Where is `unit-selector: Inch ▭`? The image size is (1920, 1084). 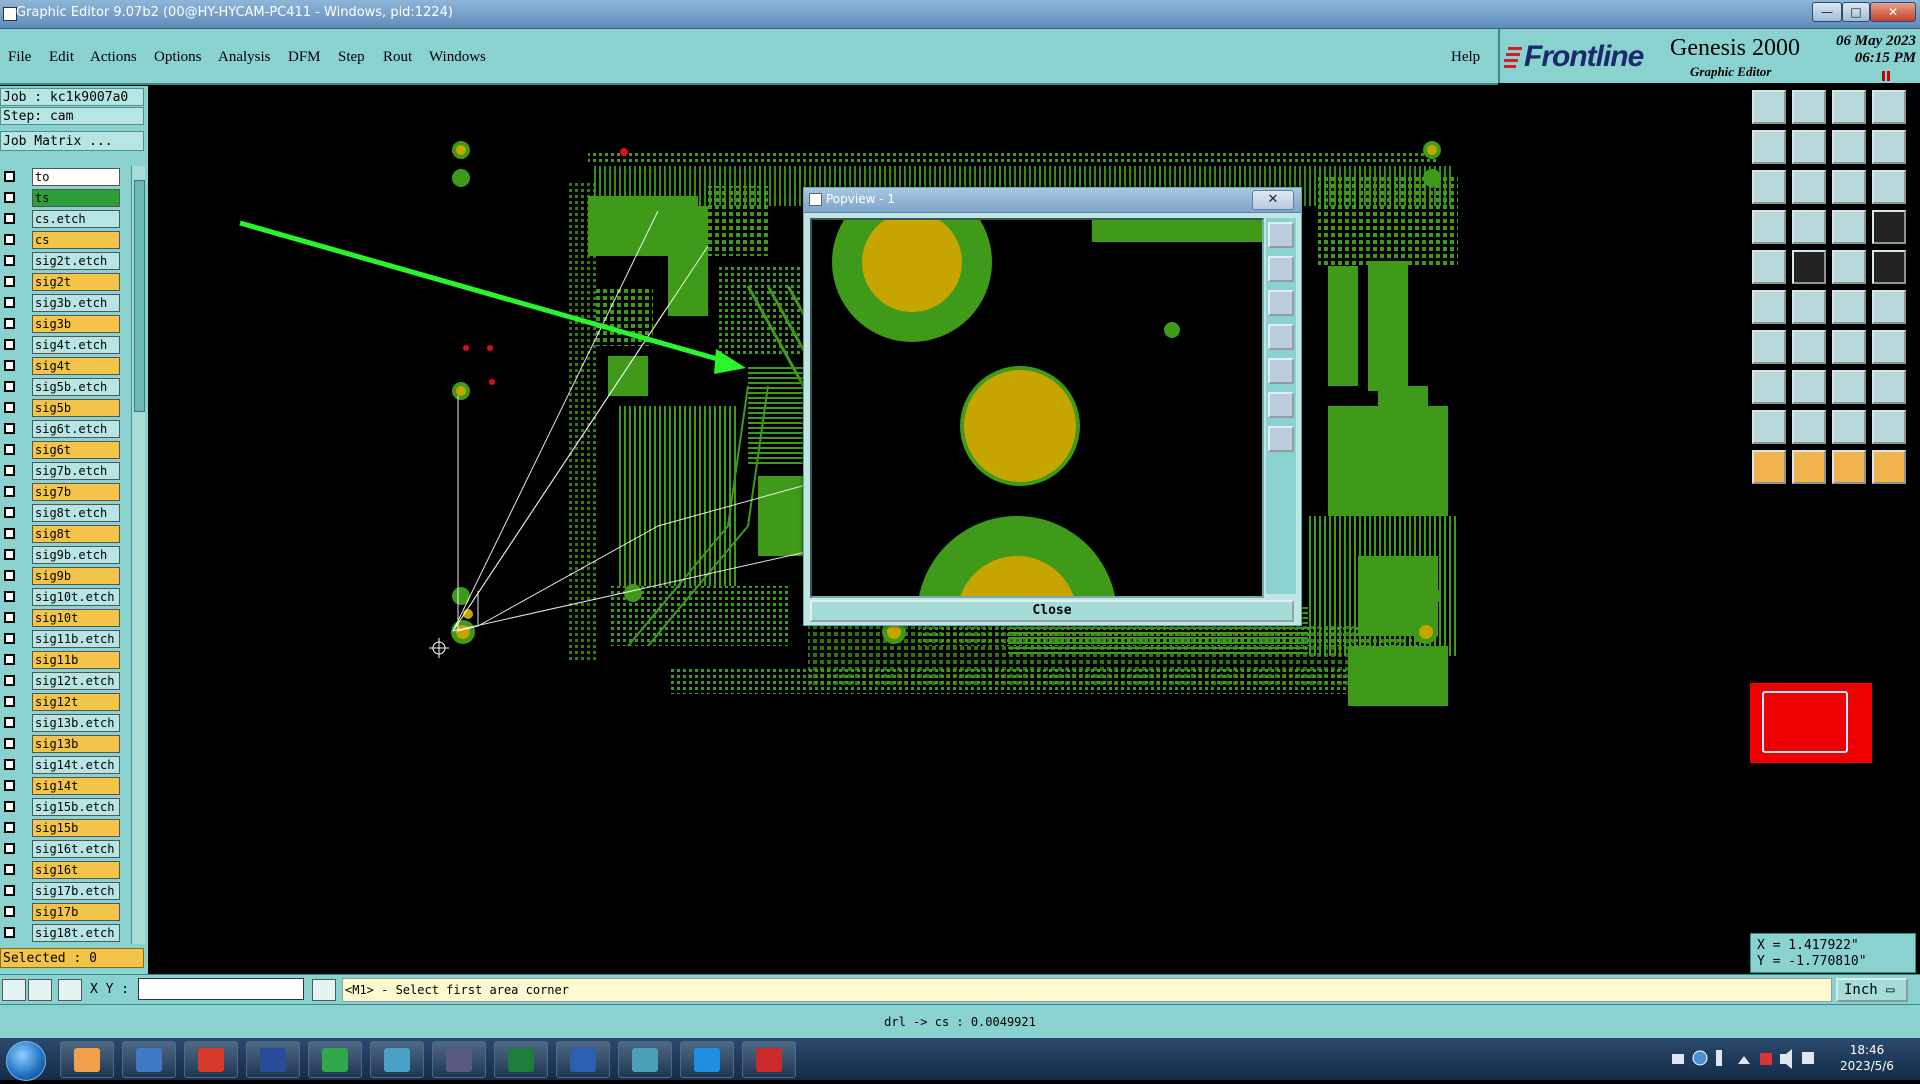 unit-selector: Inch ▭ is located at coordinates (1872, 990).